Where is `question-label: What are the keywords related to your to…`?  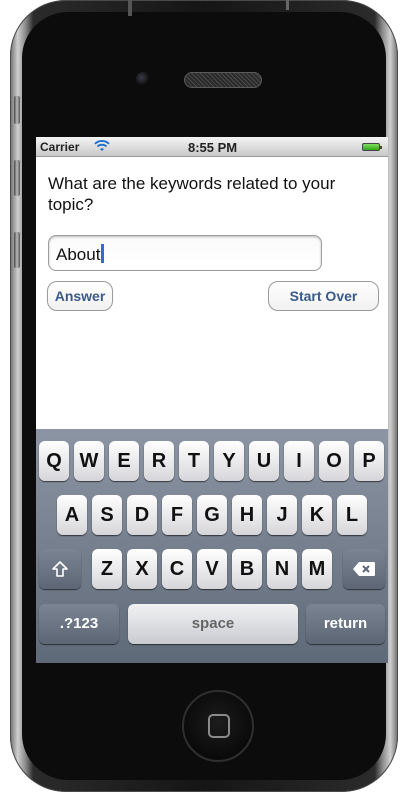
question-label: What are the keywords related to your to… is located at coordinates (192, 194).